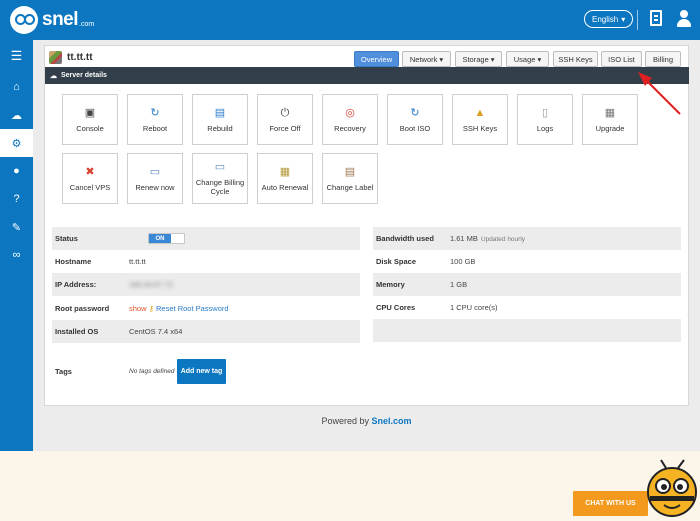 This screenshot has width=700, height=521. I want to click on chat-with-us-button: CHAT WITH US, so click(610, 503).